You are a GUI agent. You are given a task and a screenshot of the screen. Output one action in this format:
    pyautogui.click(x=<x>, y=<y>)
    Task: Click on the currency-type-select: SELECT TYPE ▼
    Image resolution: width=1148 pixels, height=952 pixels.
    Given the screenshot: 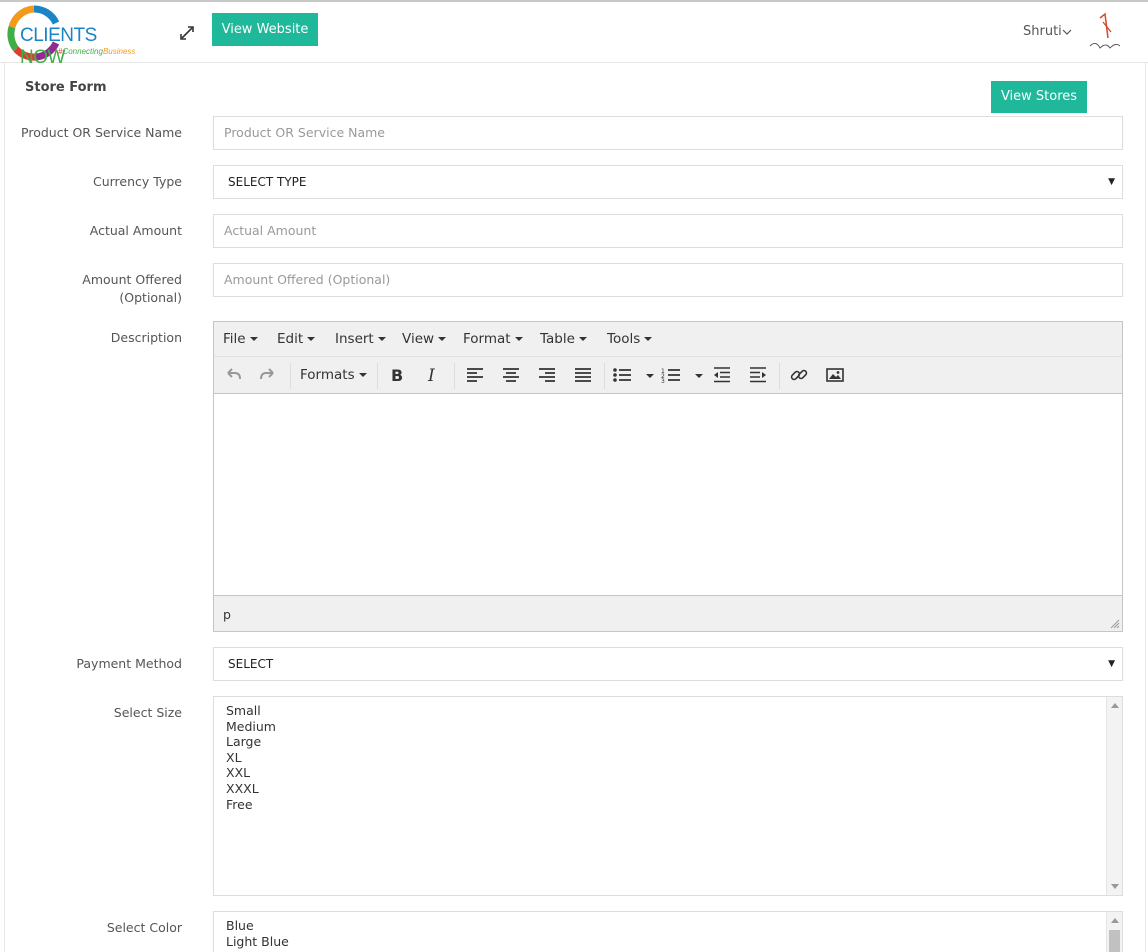 What is the action you would take?
    pyautogui.click(x=668, y=182)
    